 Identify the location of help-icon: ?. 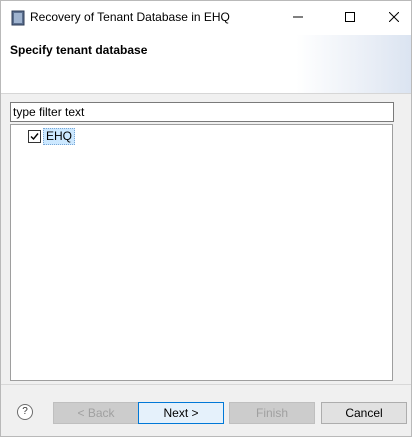
(25, 412).